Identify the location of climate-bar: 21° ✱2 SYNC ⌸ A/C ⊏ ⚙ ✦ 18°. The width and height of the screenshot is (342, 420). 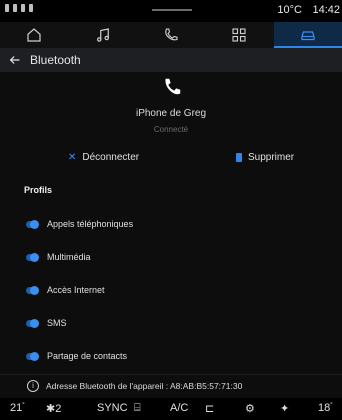
(171, 409).